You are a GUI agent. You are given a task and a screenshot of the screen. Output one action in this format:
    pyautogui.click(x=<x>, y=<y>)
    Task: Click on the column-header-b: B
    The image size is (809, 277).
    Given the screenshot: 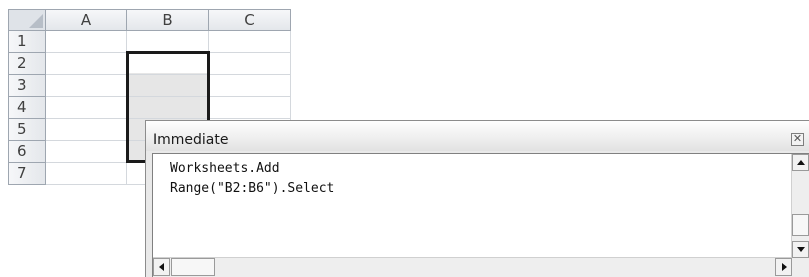 What is the action you would take?
    pyautogui.click(x=168, y=20)
    